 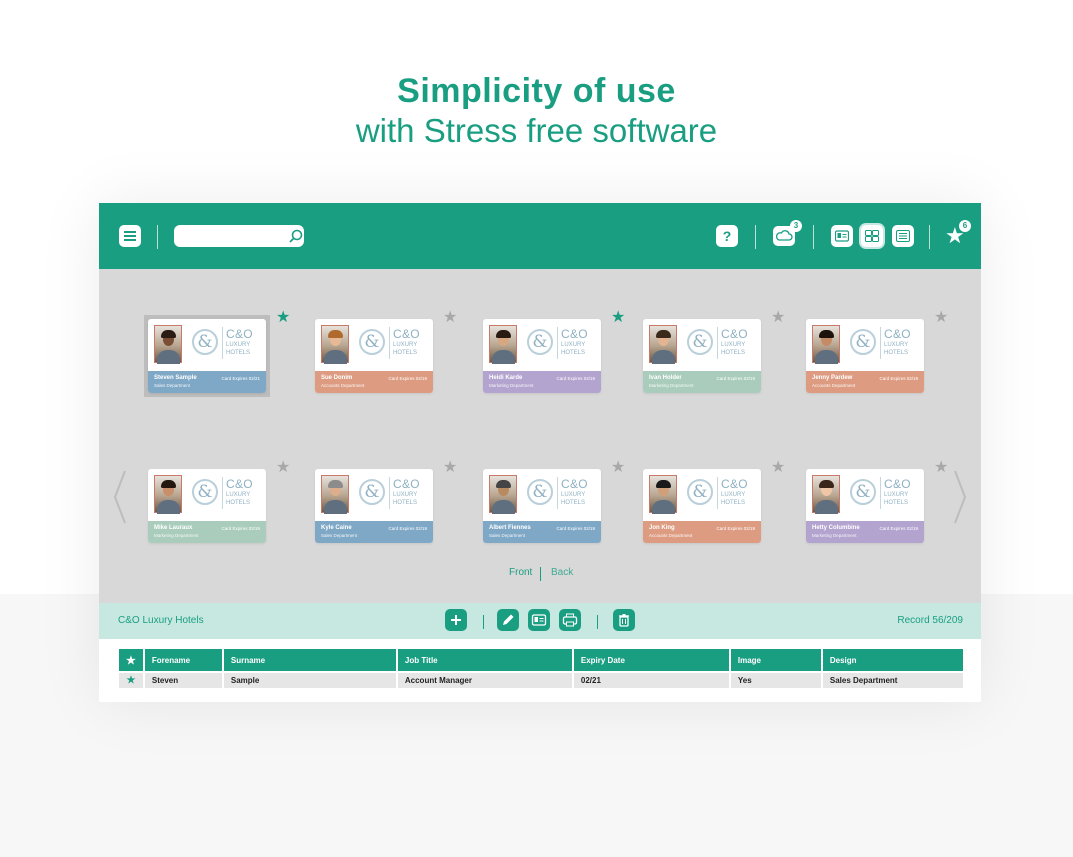 What do you see at coordinates (842, 236) in the screenshot?
I see `single-card-view-button` at bounding box center [842, 236].